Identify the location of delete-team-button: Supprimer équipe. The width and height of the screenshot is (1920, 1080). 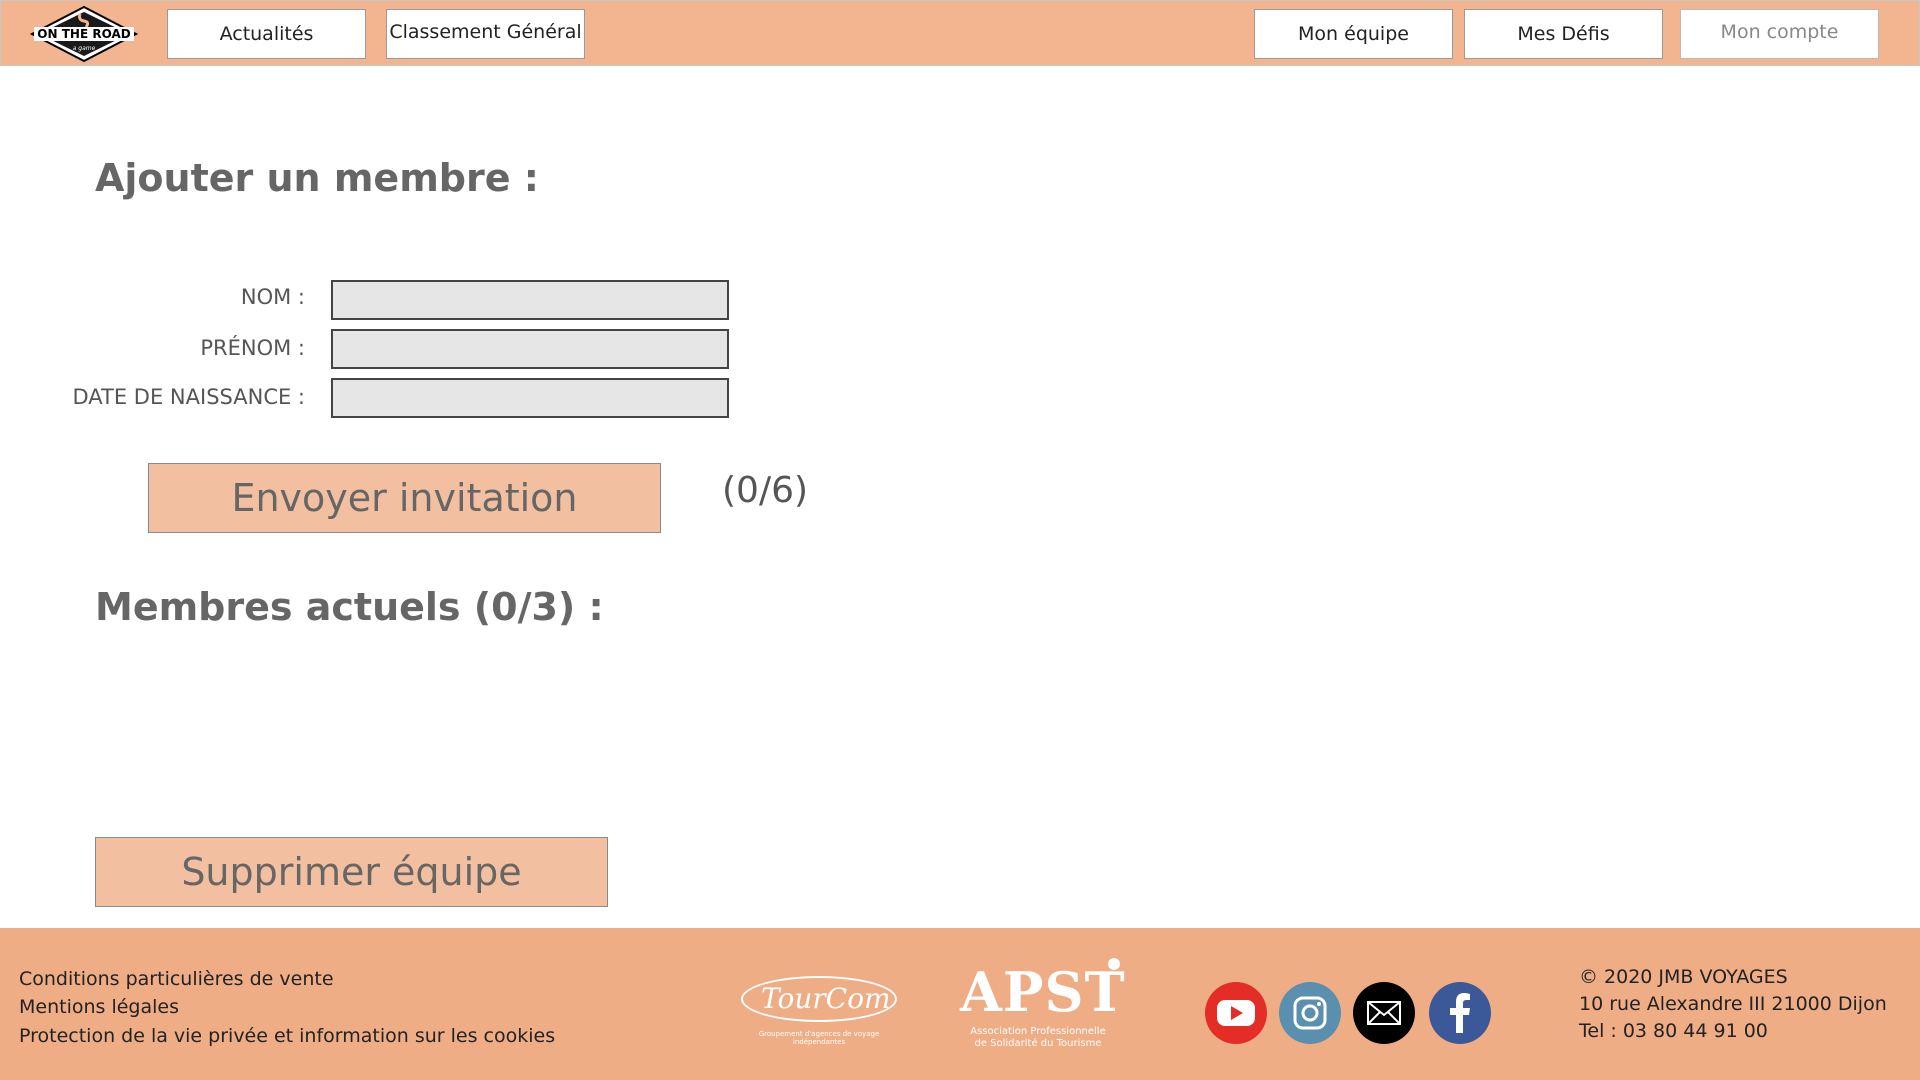
(351, 872).